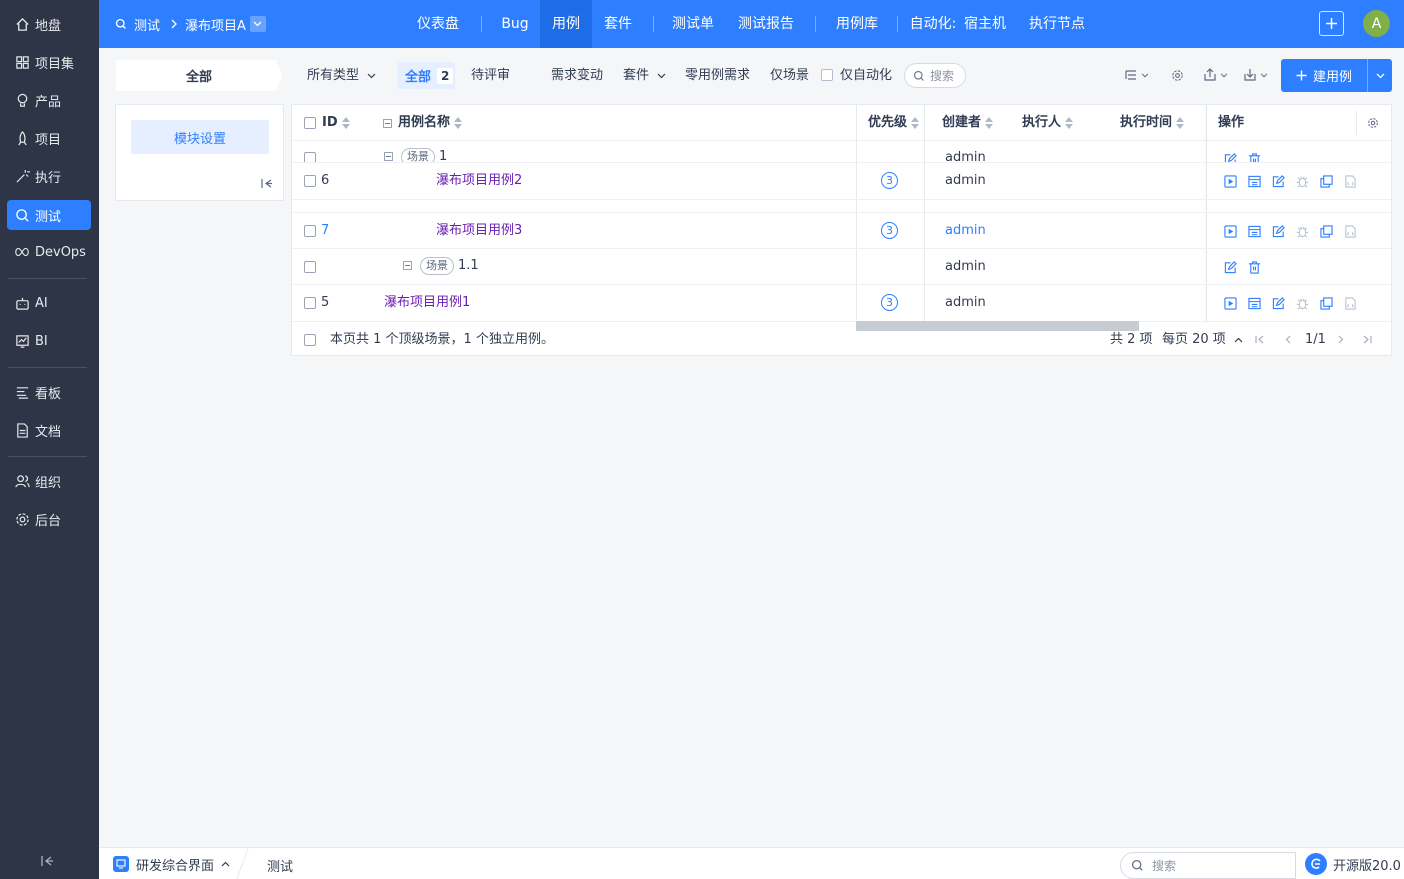 This screenshot has height=879, width=1404. Describe the element at coordinates (935, 75) in the screenshot. I see `search-toggle: 搜索` at that location.